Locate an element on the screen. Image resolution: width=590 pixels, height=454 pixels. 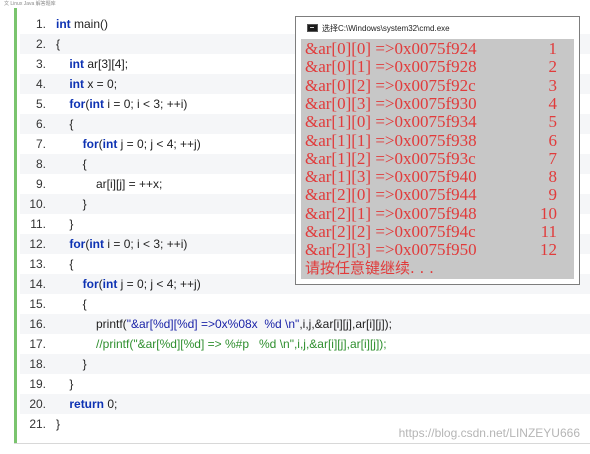
code-token: 0; is located at coordinates (111, 404).